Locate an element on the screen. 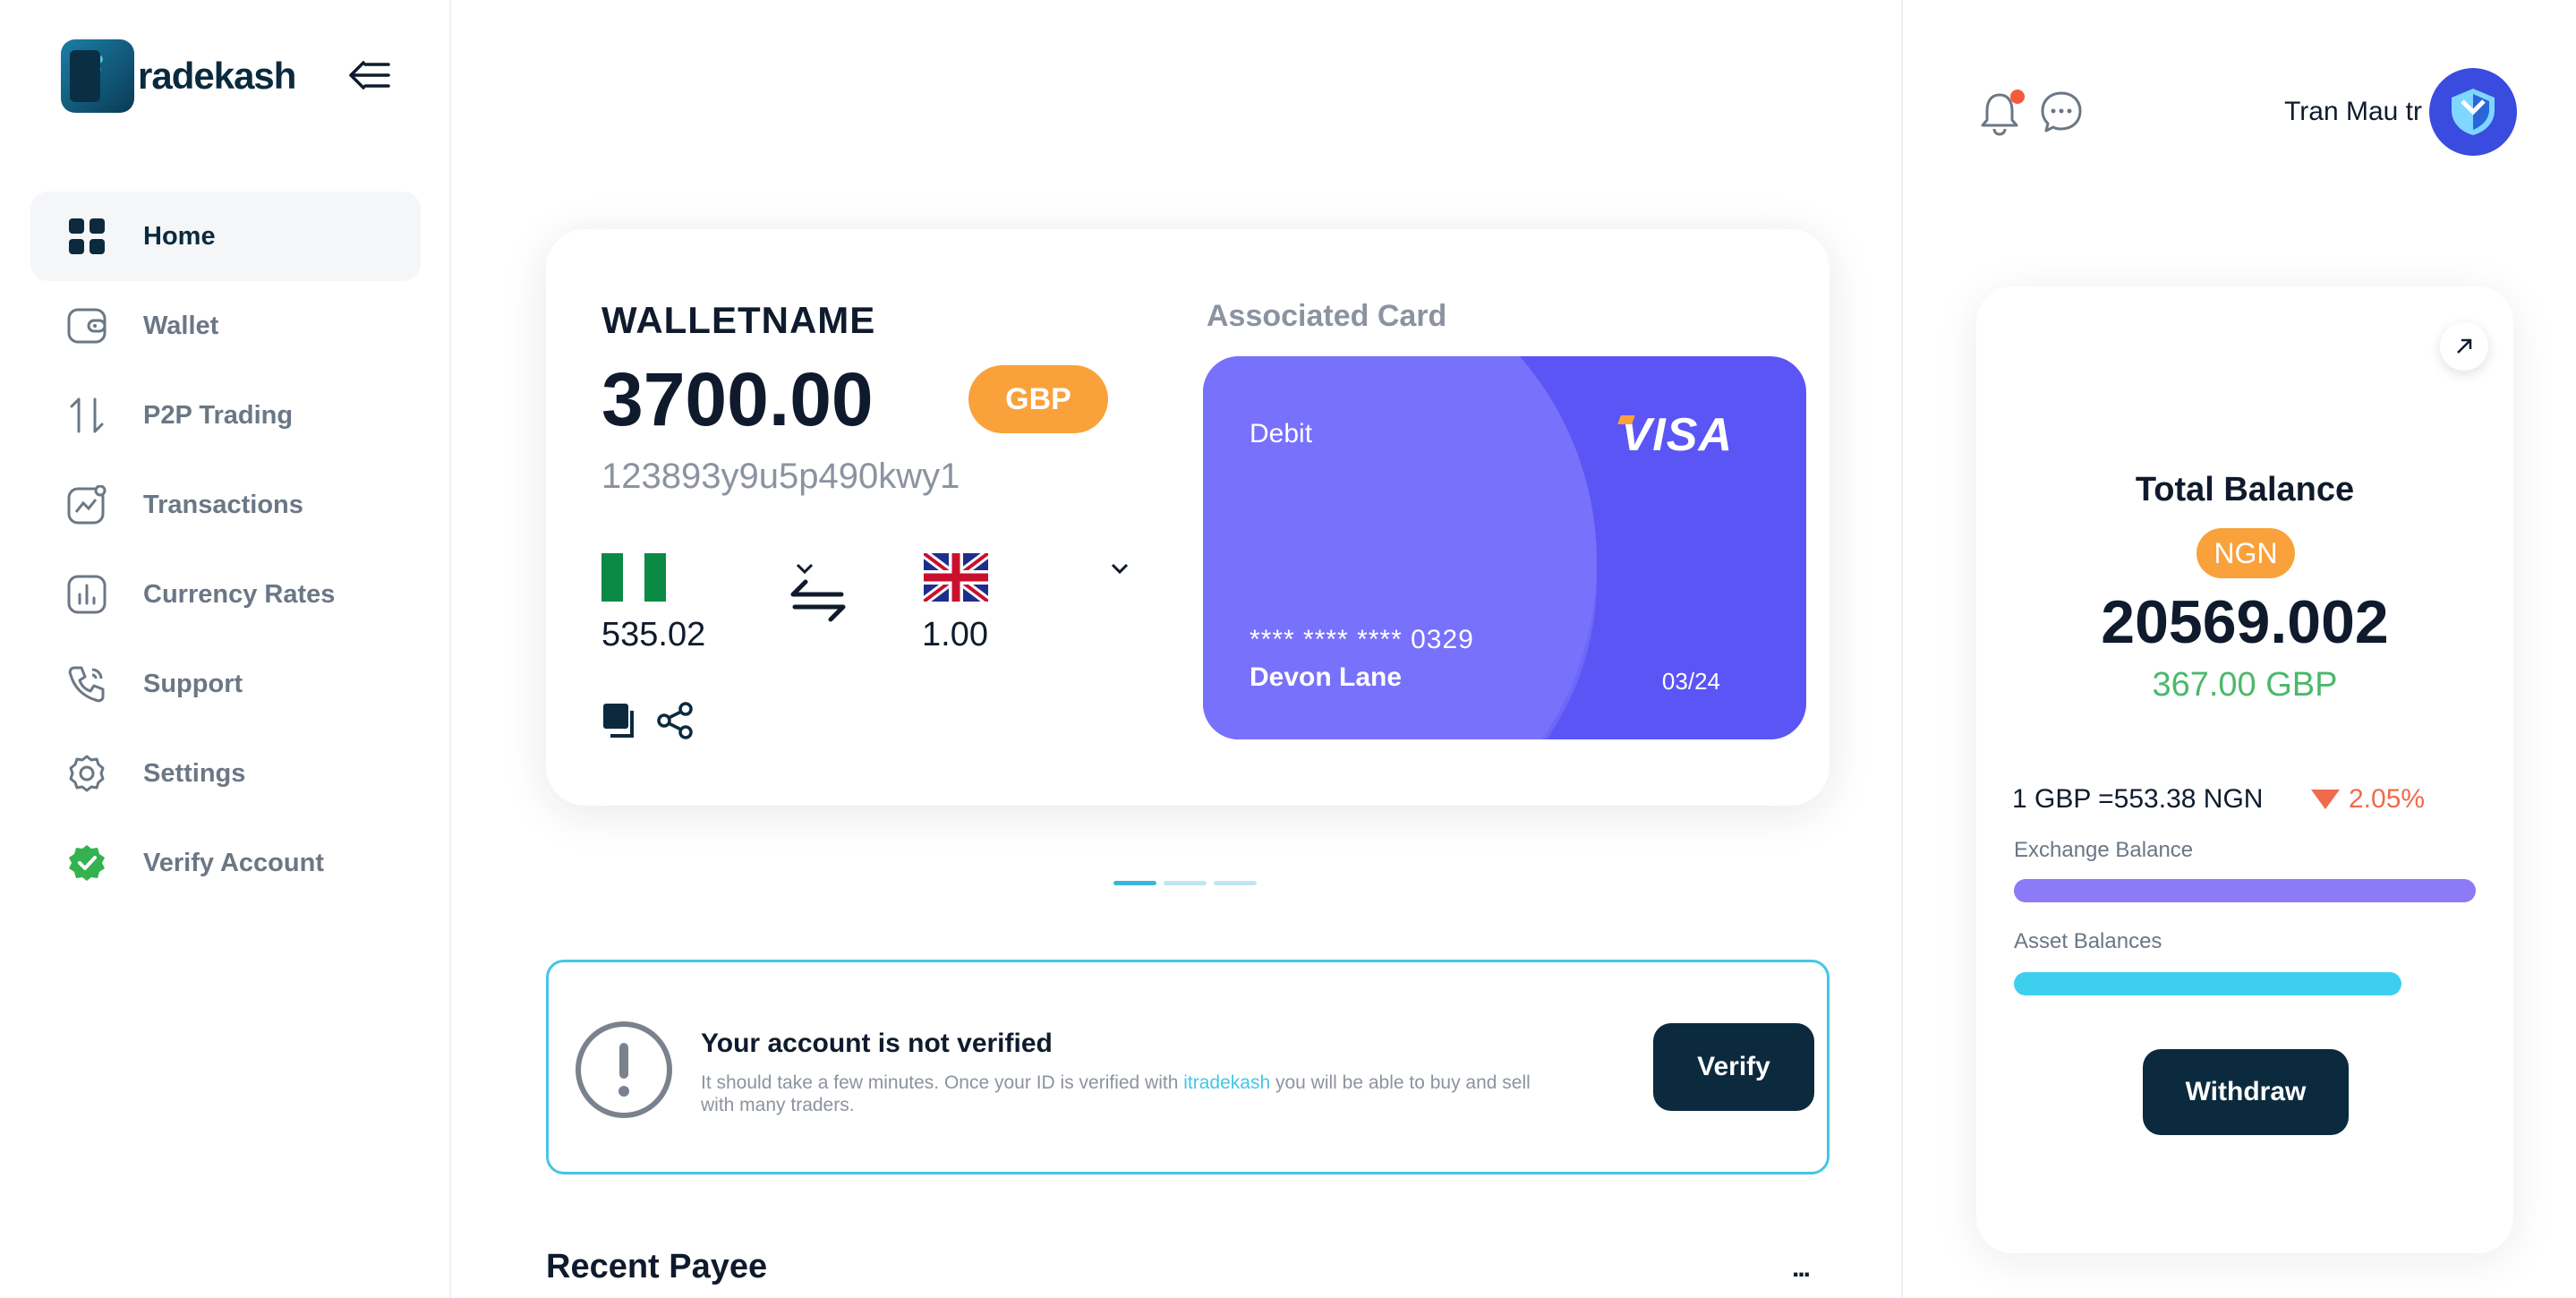 The image size is (2576, 1298). brand-link: itradekash is located at coordinates (1226, 1082).